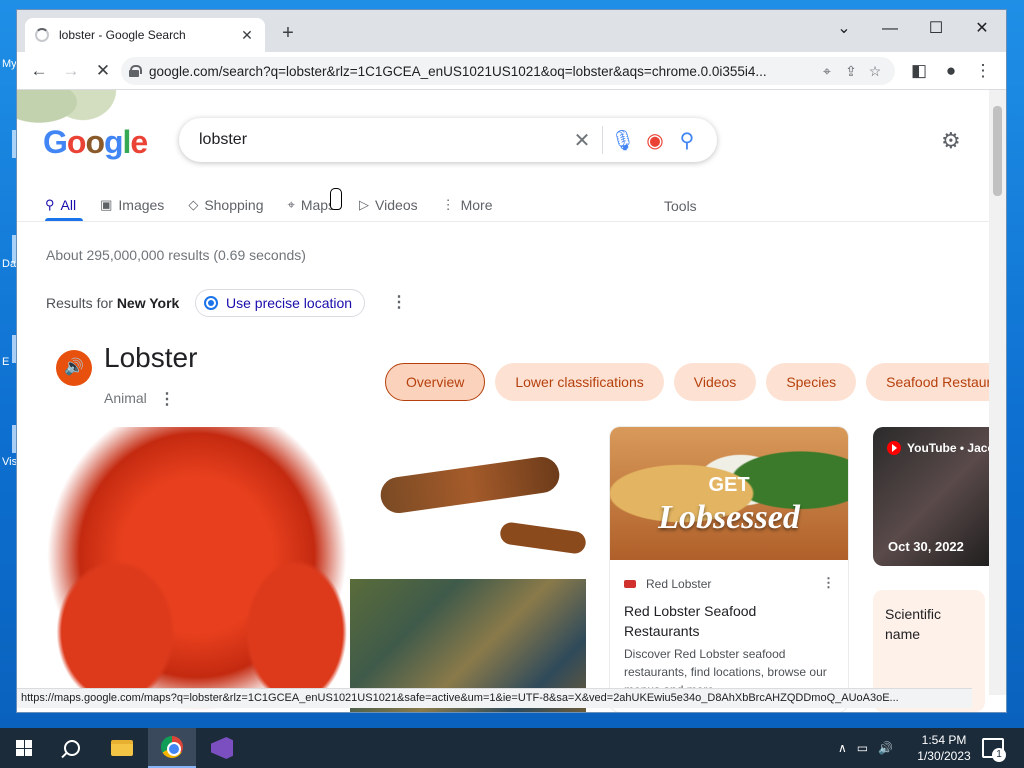 The image size is (1024, 768). I want to click on search-box: lobster ✕ 🎙 ◉ ⚲, so click(448, 140).